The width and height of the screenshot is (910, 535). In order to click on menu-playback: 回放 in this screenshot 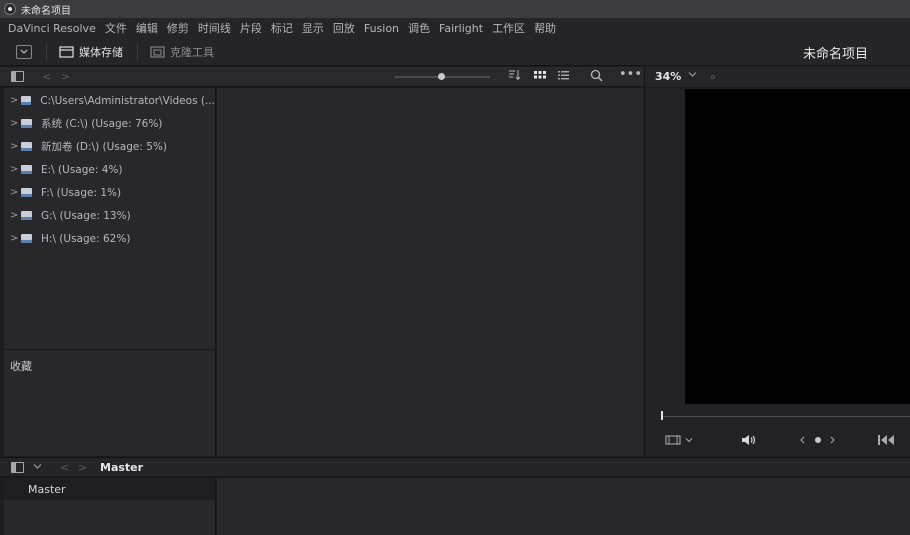, I will do `click(344, 28)`.